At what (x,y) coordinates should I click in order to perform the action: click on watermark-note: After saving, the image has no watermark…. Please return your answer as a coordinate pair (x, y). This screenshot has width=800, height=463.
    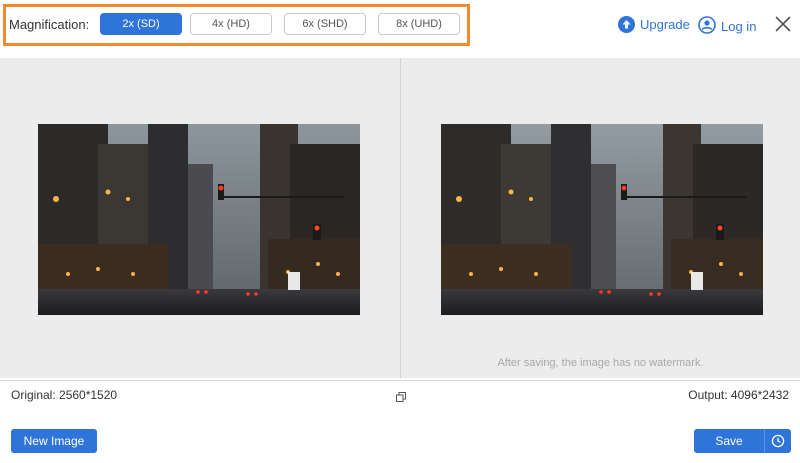
    Looking at the image, I should click on (600, 363).